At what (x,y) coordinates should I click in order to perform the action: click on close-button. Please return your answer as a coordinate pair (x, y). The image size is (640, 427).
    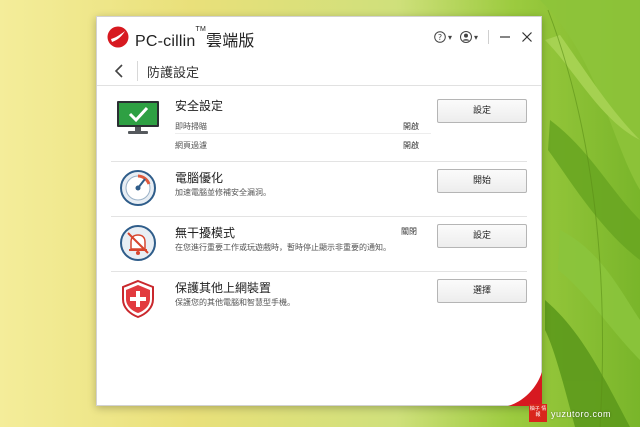
    Looking at the image, I should click on (527, 37).